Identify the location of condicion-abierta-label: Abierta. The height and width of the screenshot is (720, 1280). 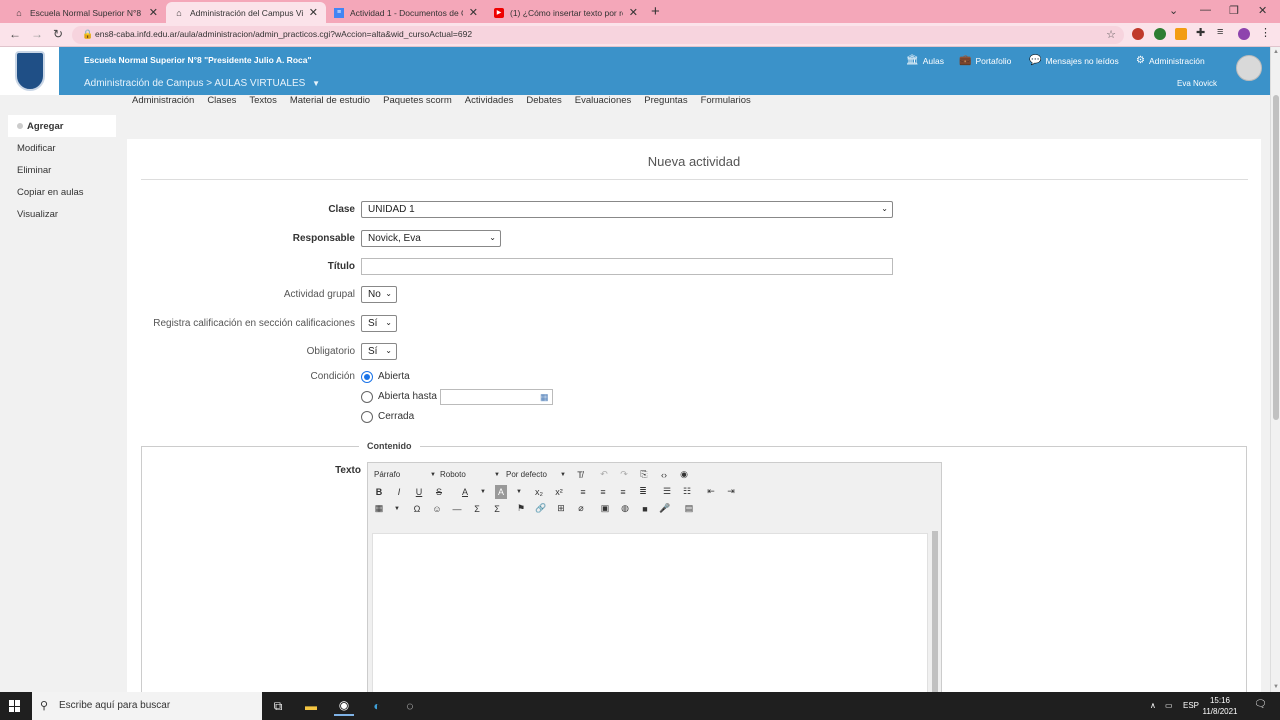
(394, 376).